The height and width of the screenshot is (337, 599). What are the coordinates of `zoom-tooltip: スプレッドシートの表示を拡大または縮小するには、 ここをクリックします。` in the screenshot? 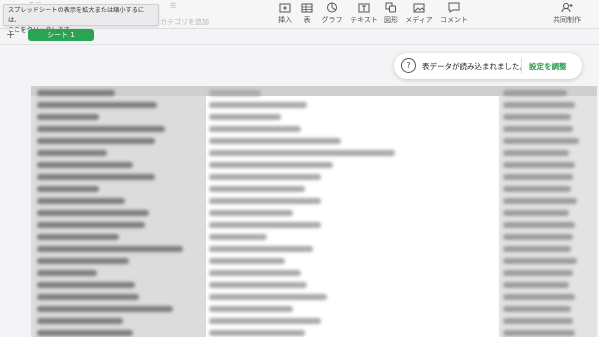 It's located at (81, 19).